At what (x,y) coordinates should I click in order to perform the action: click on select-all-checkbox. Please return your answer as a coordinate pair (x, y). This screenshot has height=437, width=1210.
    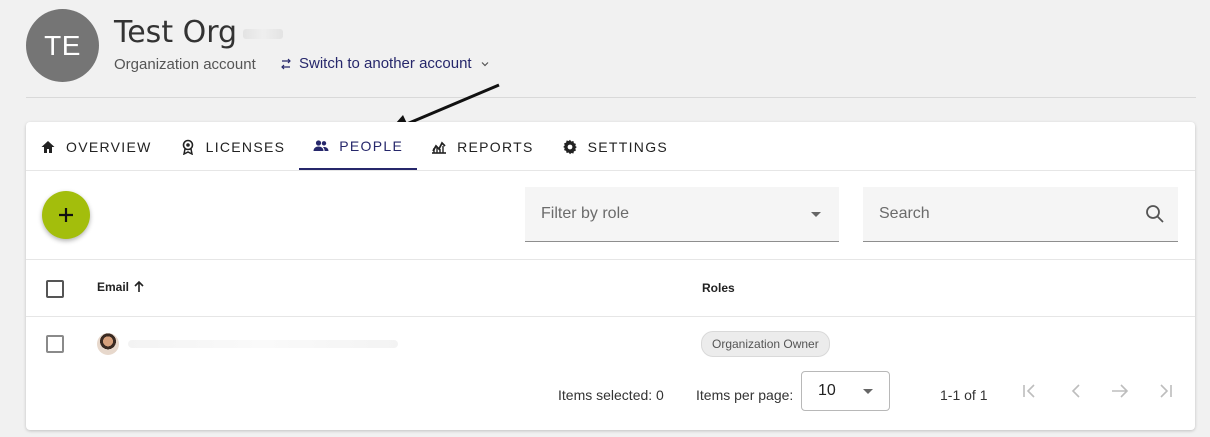
    Looking at the image, I should click on (55, 289).